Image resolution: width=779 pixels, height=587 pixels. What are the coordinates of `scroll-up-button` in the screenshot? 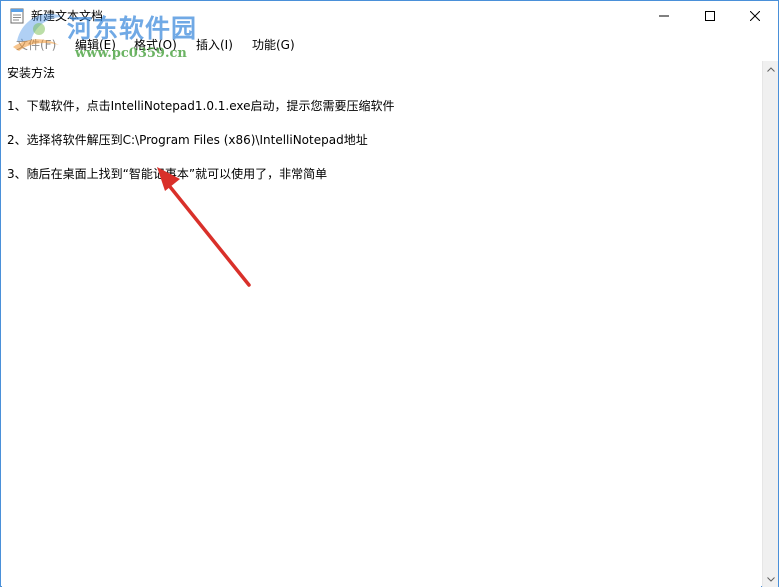 It's located at (770, 69).